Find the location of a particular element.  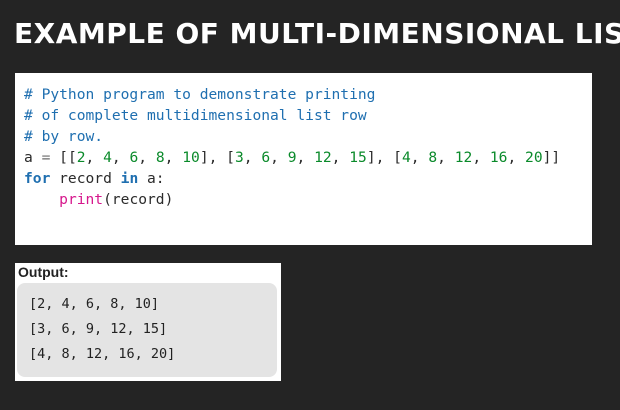

slide-title: EXAMPLE OF MULTI-DIMENSIONAL LIST is located at coordinates (317, 33).